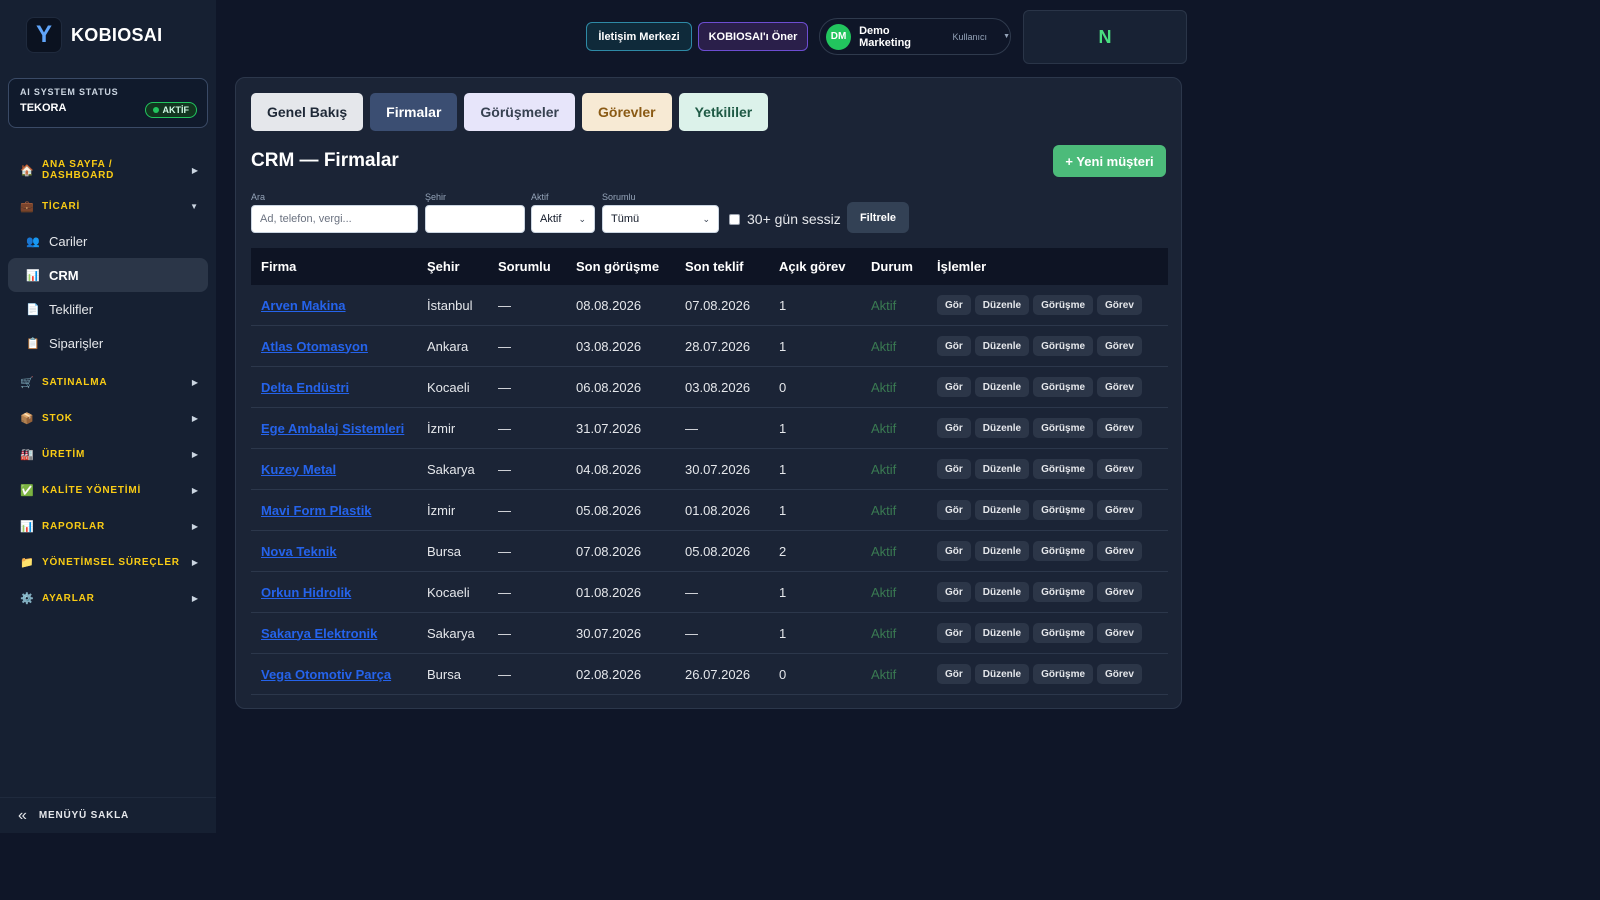 The height and width of the screenshot is (900, 1600). What do you see at coordinates (1105, 37) in the screenshot?
I see `n-widget: N` at bounding box center [1105, 37].